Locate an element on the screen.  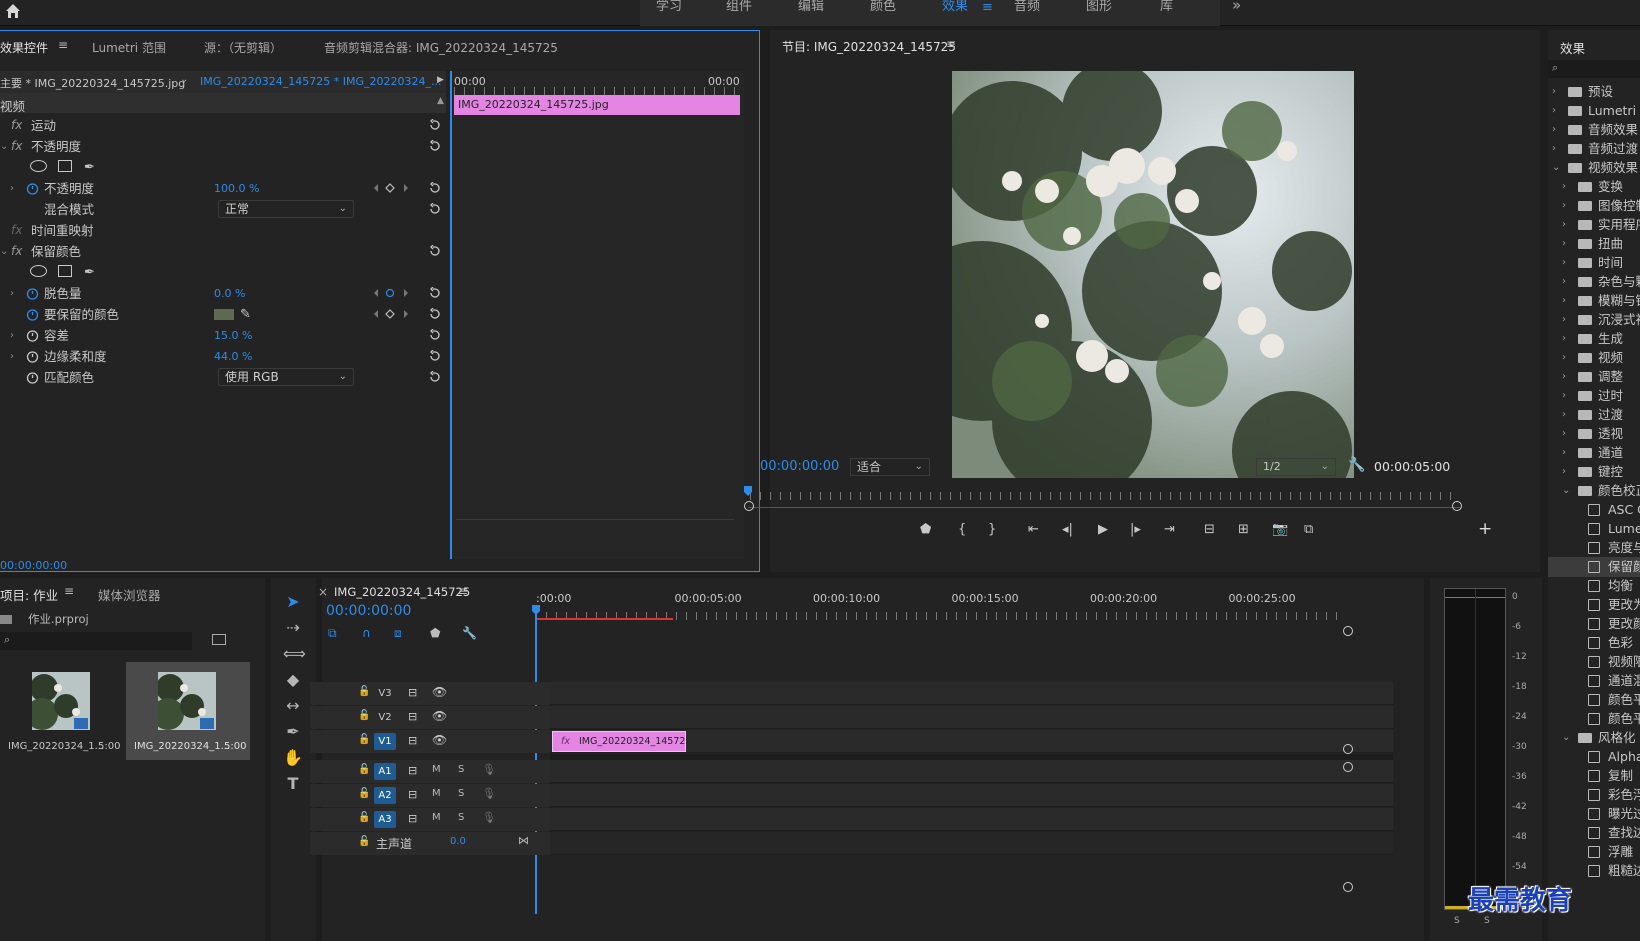
effects-item: ASC CDL is located at coordinates (1594, 510).